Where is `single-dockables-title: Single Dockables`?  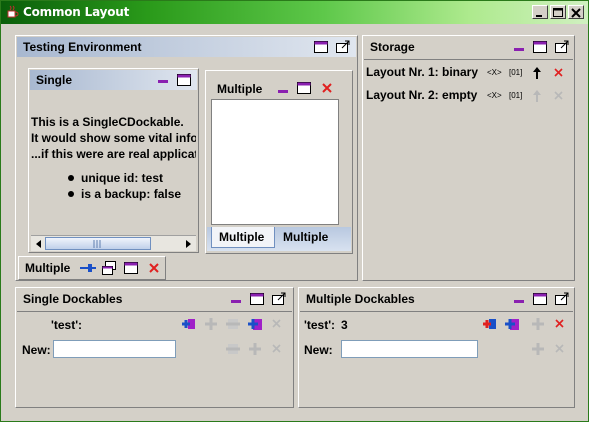 single-dockables-title: Single Dockables is located at coordinates (73, 299).